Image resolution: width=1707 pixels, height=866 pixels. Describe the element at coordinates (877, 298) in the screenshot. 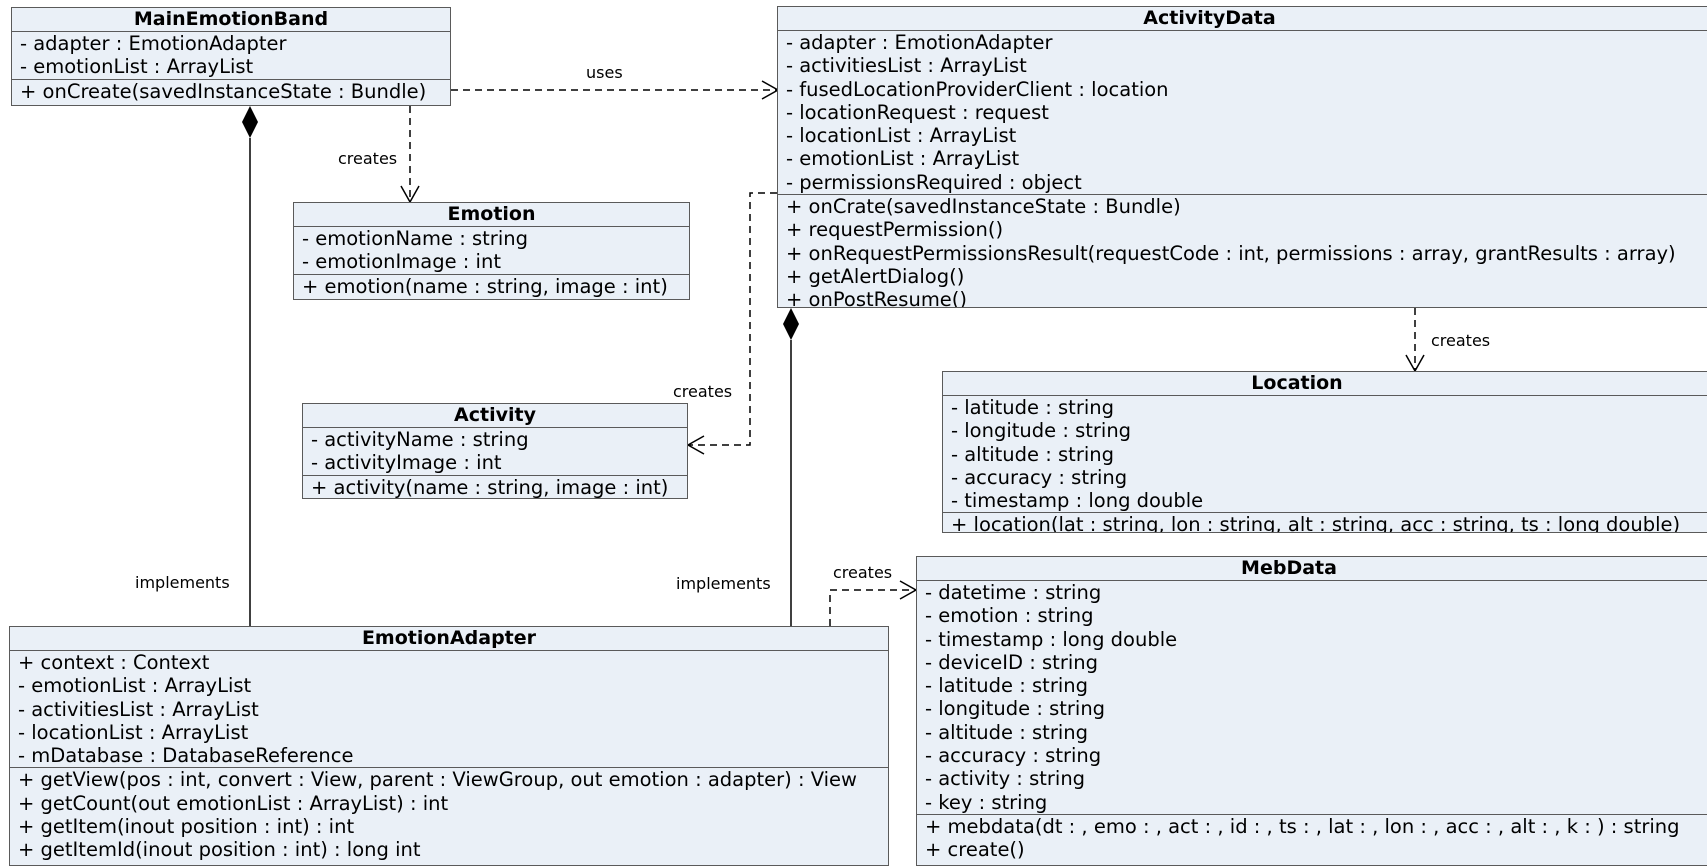

I see `method: + onPostResume()` at that location.